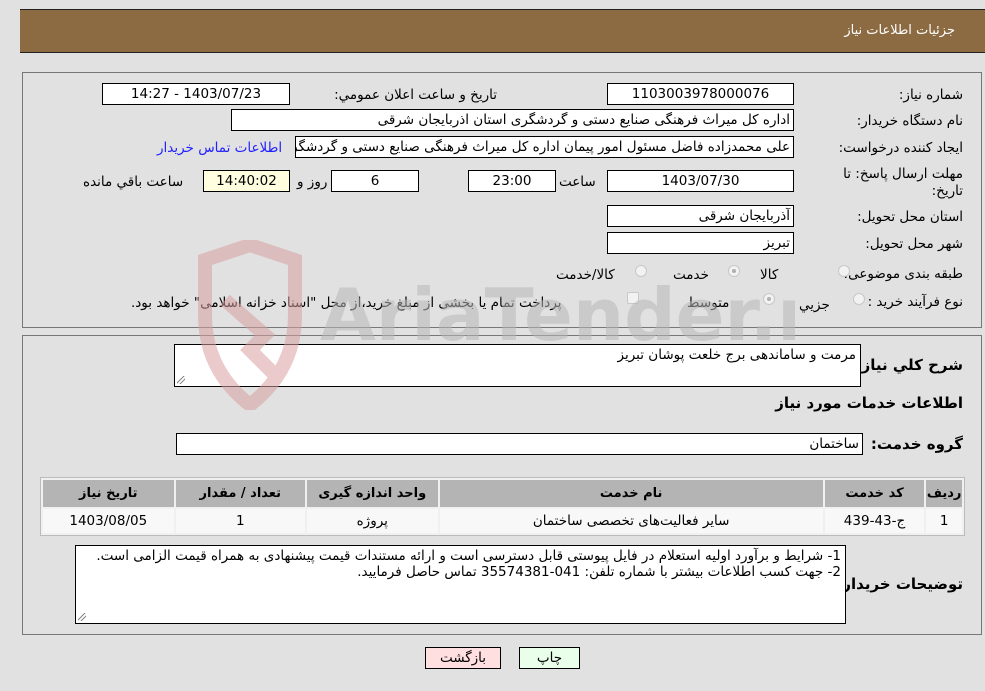  Describe the element at coordinates (240, 521) in the screenshot. I see `cell-quantity: 1` at that location.